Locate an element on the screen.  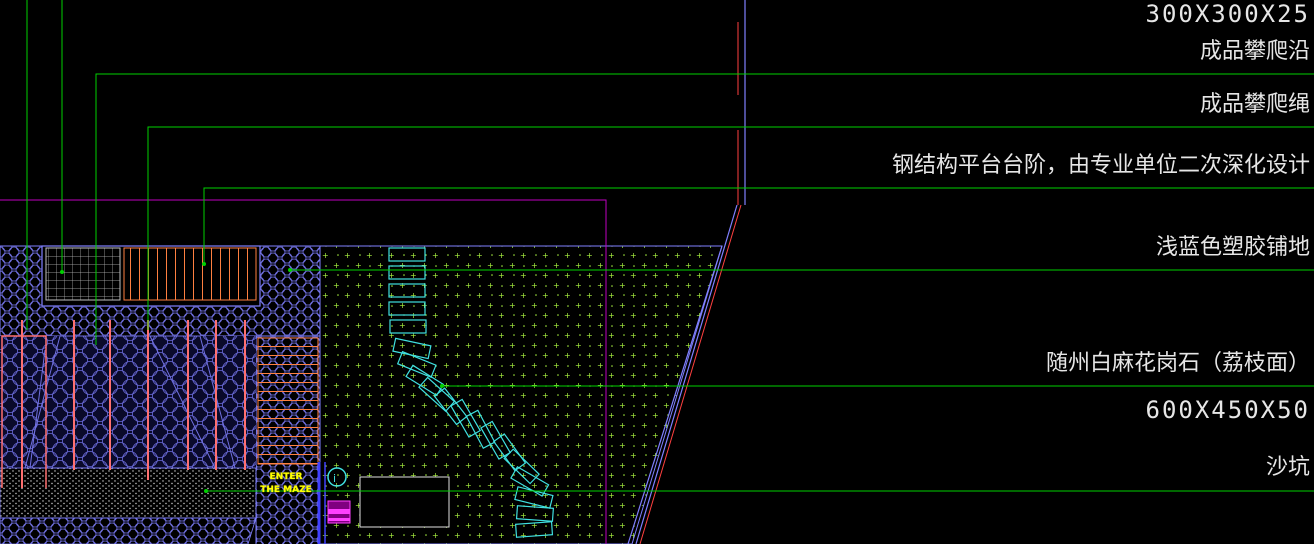
site-box is located at coordinates (404, 502).